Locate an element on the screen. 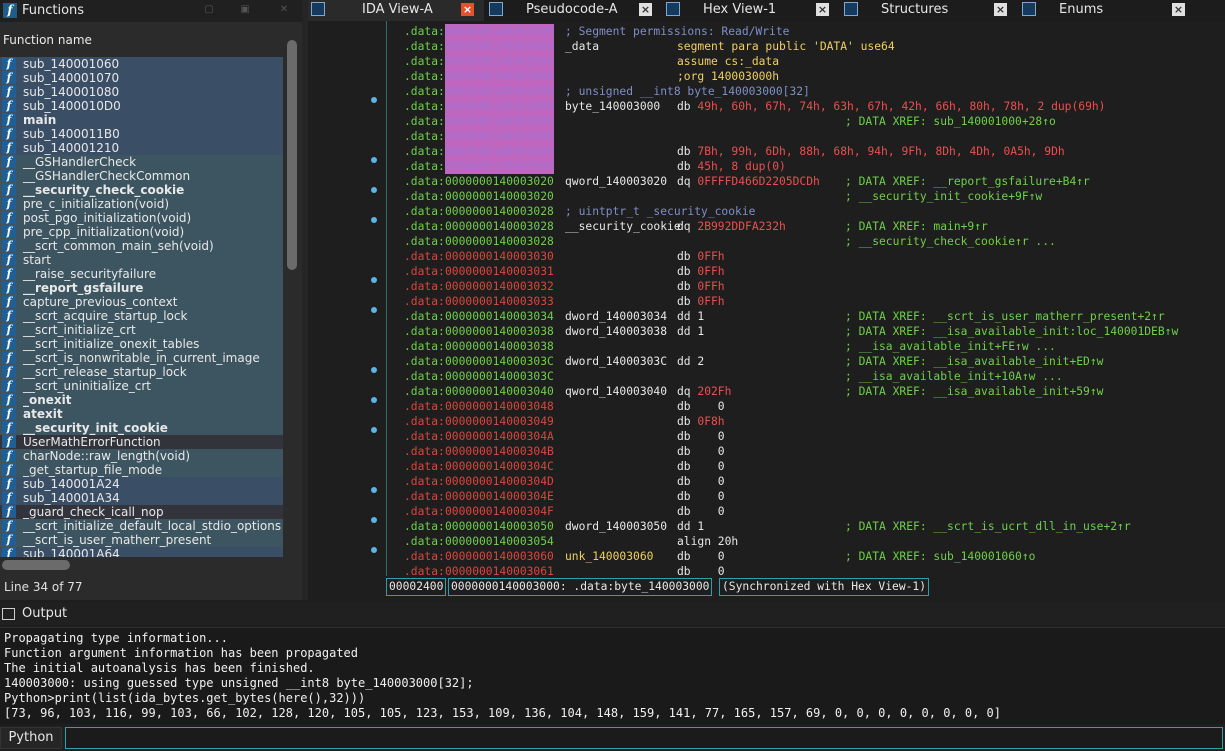 This screenshot has width=1225, height=751. function-list-item: f _get_startup_file_mode is located at coordinates (141, 470).